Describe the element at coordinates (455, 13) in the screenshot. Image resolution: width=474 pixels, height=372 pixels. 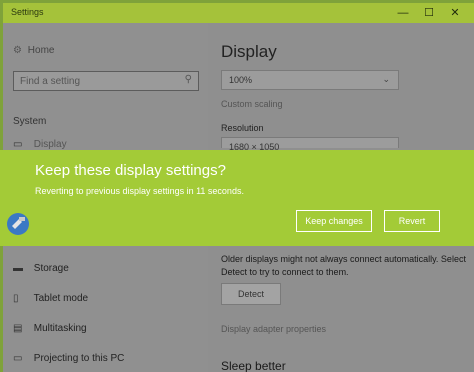
I see `close-button: ✕` at that location.